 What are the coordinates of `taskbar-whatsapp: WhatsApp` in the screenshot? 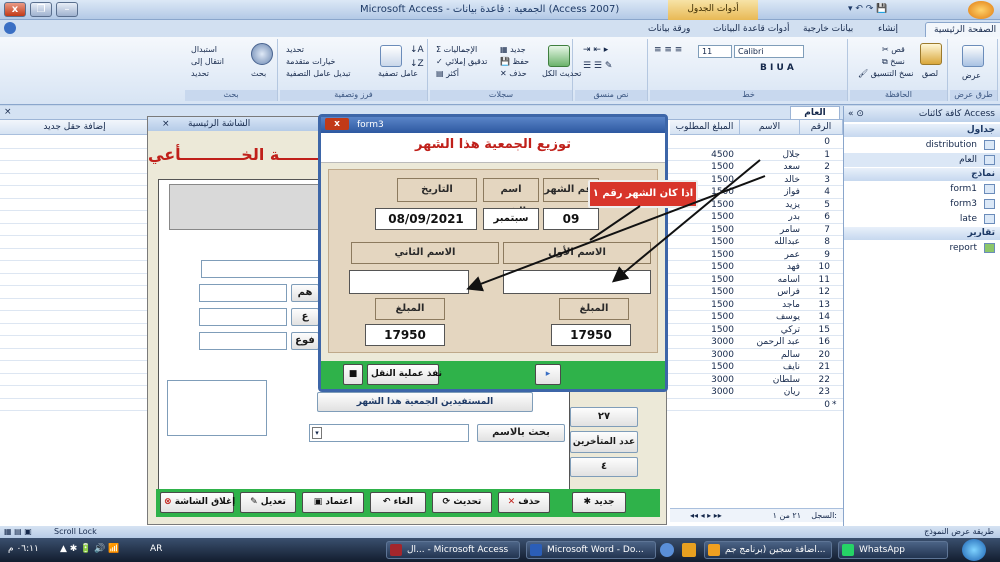 It's located at (893, 550).